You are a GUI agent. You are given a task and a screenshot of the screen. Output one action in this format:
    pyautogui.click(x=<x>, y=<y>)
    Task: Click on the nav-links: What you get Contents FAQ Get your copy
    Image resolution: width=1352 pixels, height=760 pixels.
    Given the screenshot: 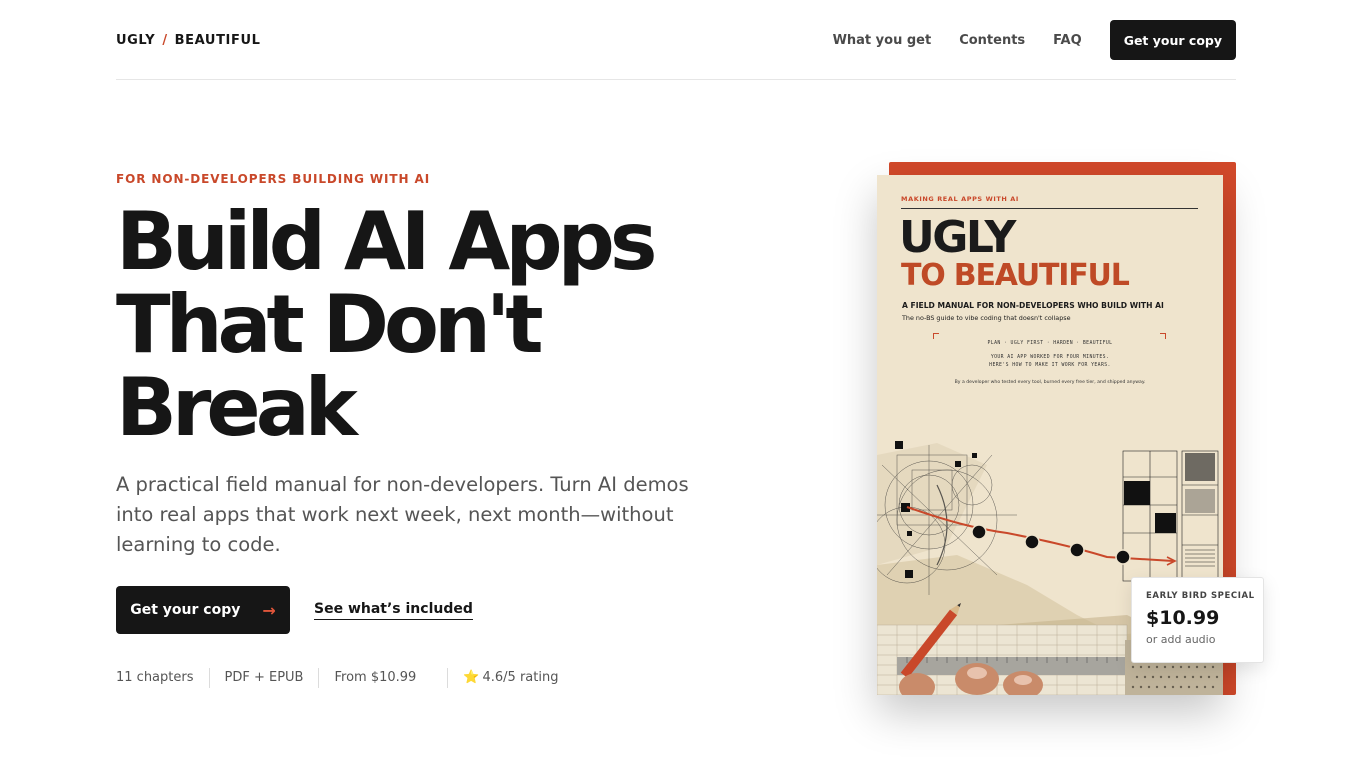 What is the action you would take?
    pyautogui.click(x=1034, y=40)
    